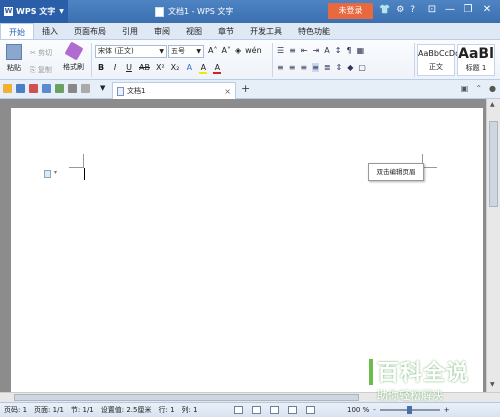  What do you see at coordinates (384, 10) in the screenshot?
I see `shirt-icon: 👕` at bounding box center [384, 10].